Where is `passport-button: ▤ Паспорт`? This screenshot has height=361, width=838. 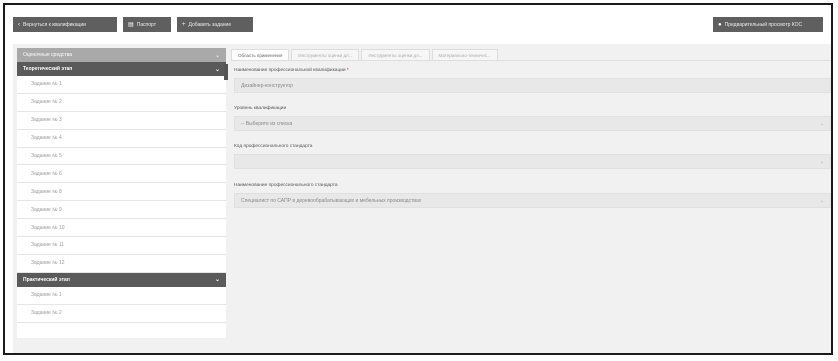
passport-button: ▤ Паспорт is located at coordinates (147, 24).